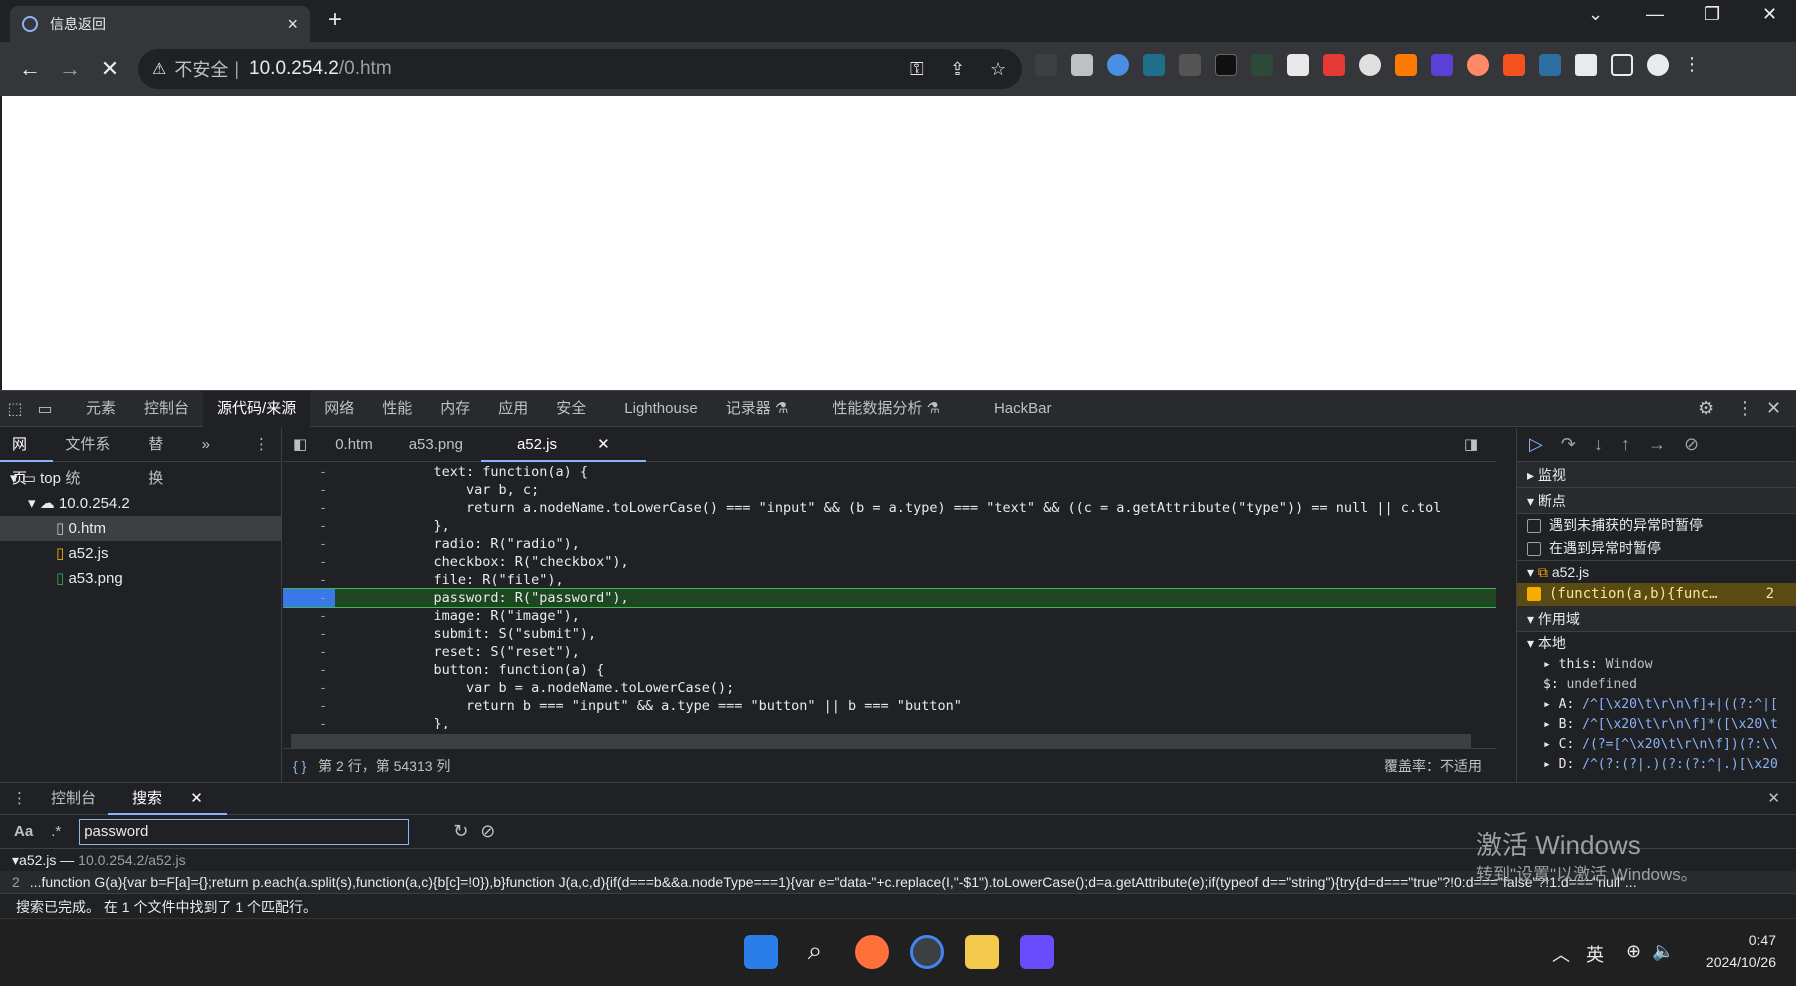 This screenshot has width=1796, height=986. I want to click on forward-button: →, so click(70, 69).